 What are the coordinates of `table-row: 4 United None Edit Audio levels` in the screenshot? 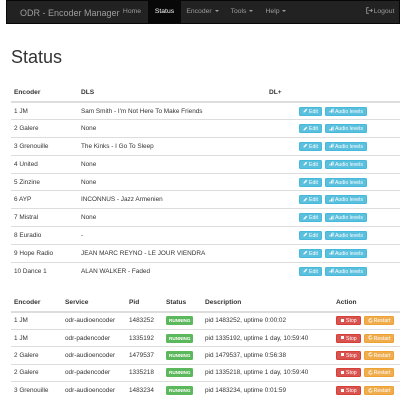 It's located at (205, 164).